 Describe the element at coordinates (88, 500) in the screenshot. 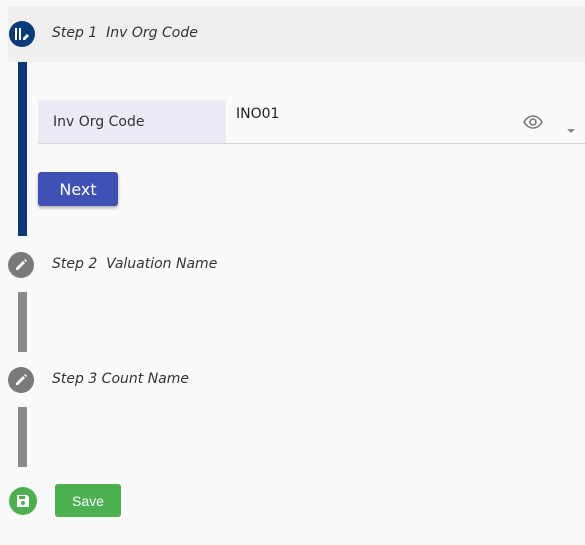

I see `save-button: Save` at that location.